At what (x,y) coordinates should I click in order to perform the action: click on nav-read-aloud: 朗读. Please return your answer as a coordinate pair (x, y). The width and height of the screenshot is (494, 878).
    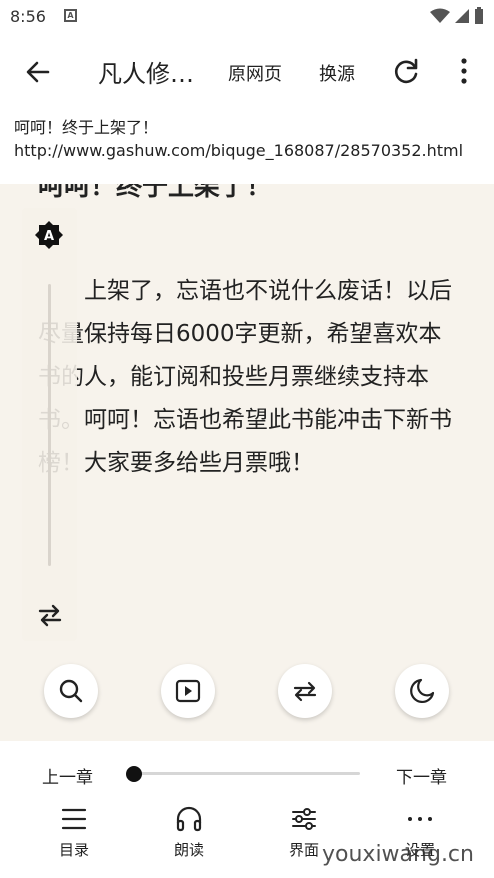
    Looking at the image, I should click on (189, 832).